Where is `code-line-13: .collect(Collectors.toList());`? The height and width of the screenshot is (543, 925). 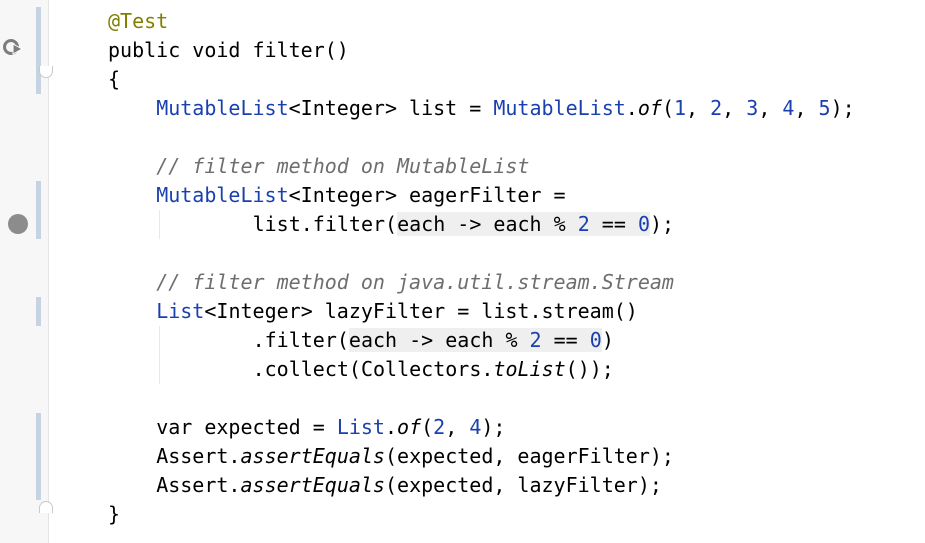 code-line-13: .collect(Collectors.toList()); is located at coordinates (433, 369).